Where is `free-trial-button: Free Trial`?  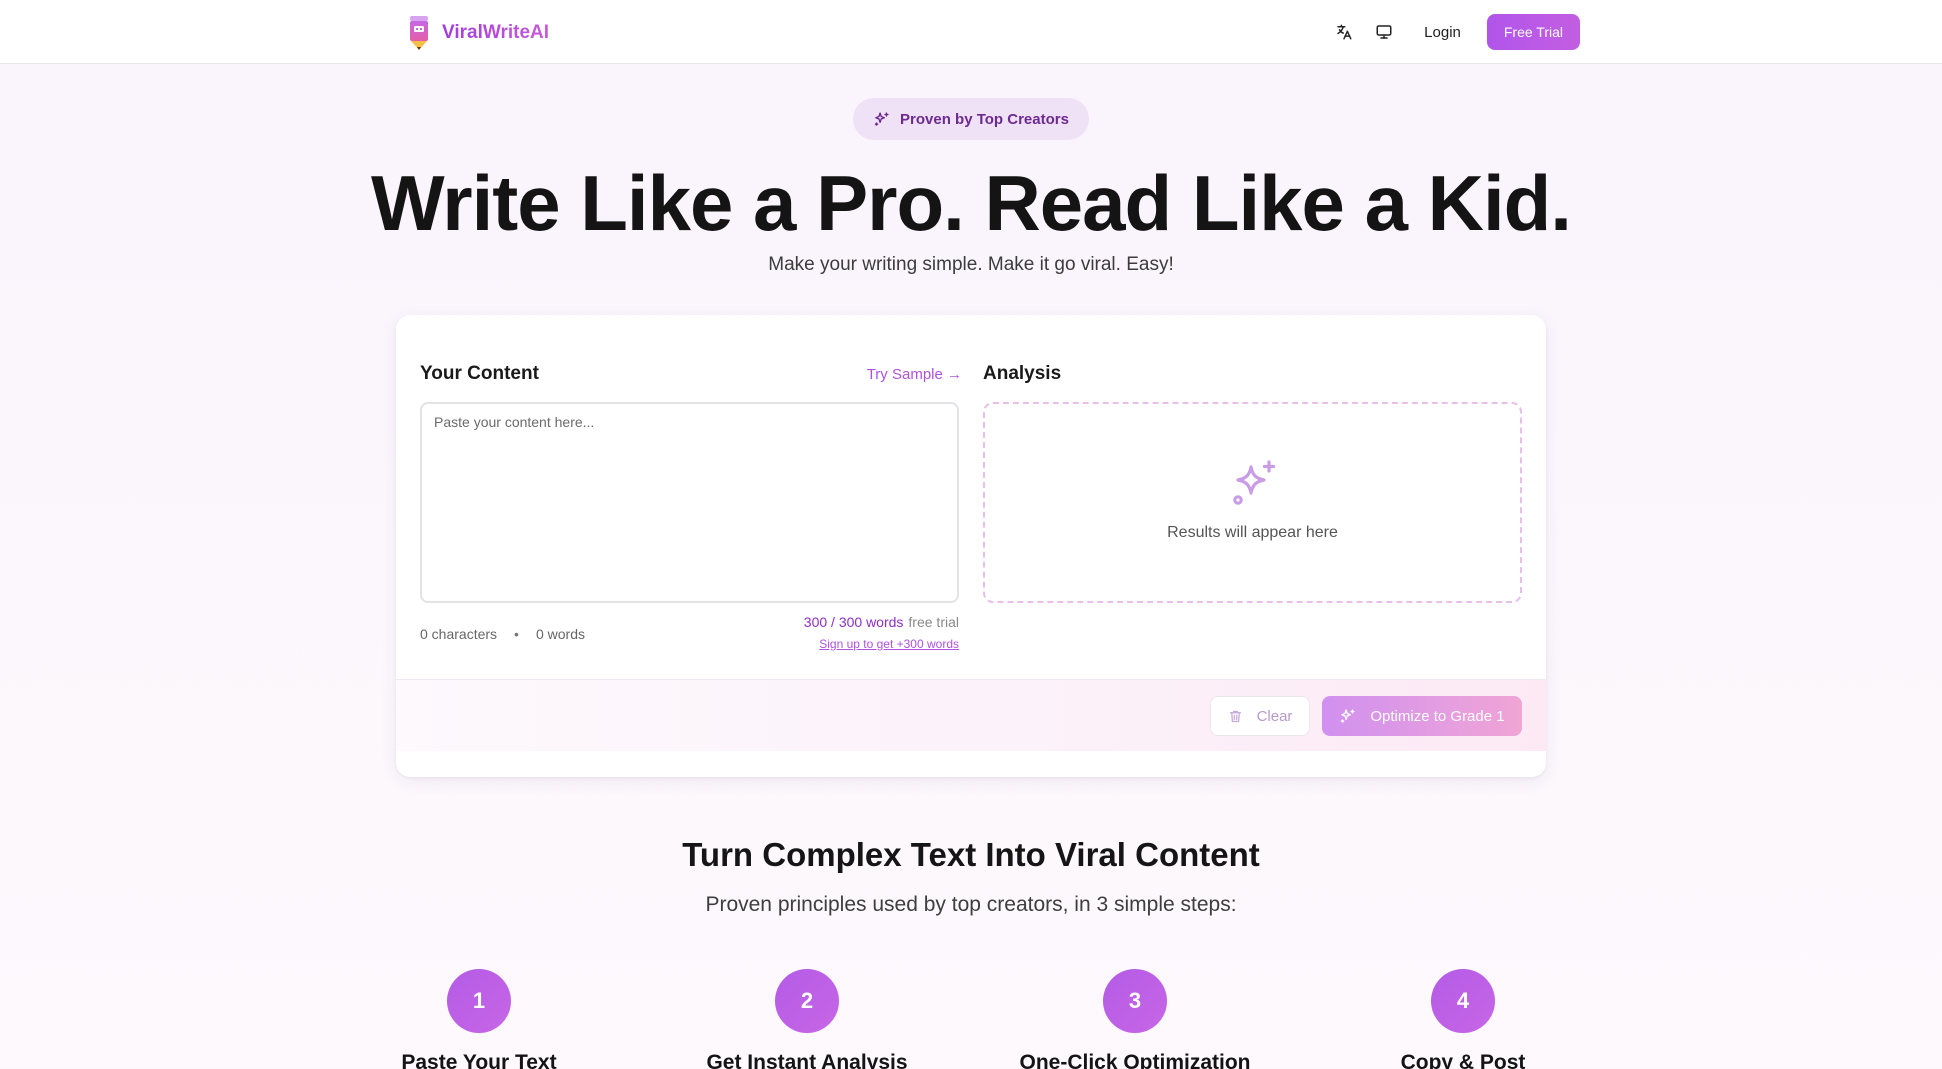 free-trial-button: Free Trial is located at coordinates (1533, 32).